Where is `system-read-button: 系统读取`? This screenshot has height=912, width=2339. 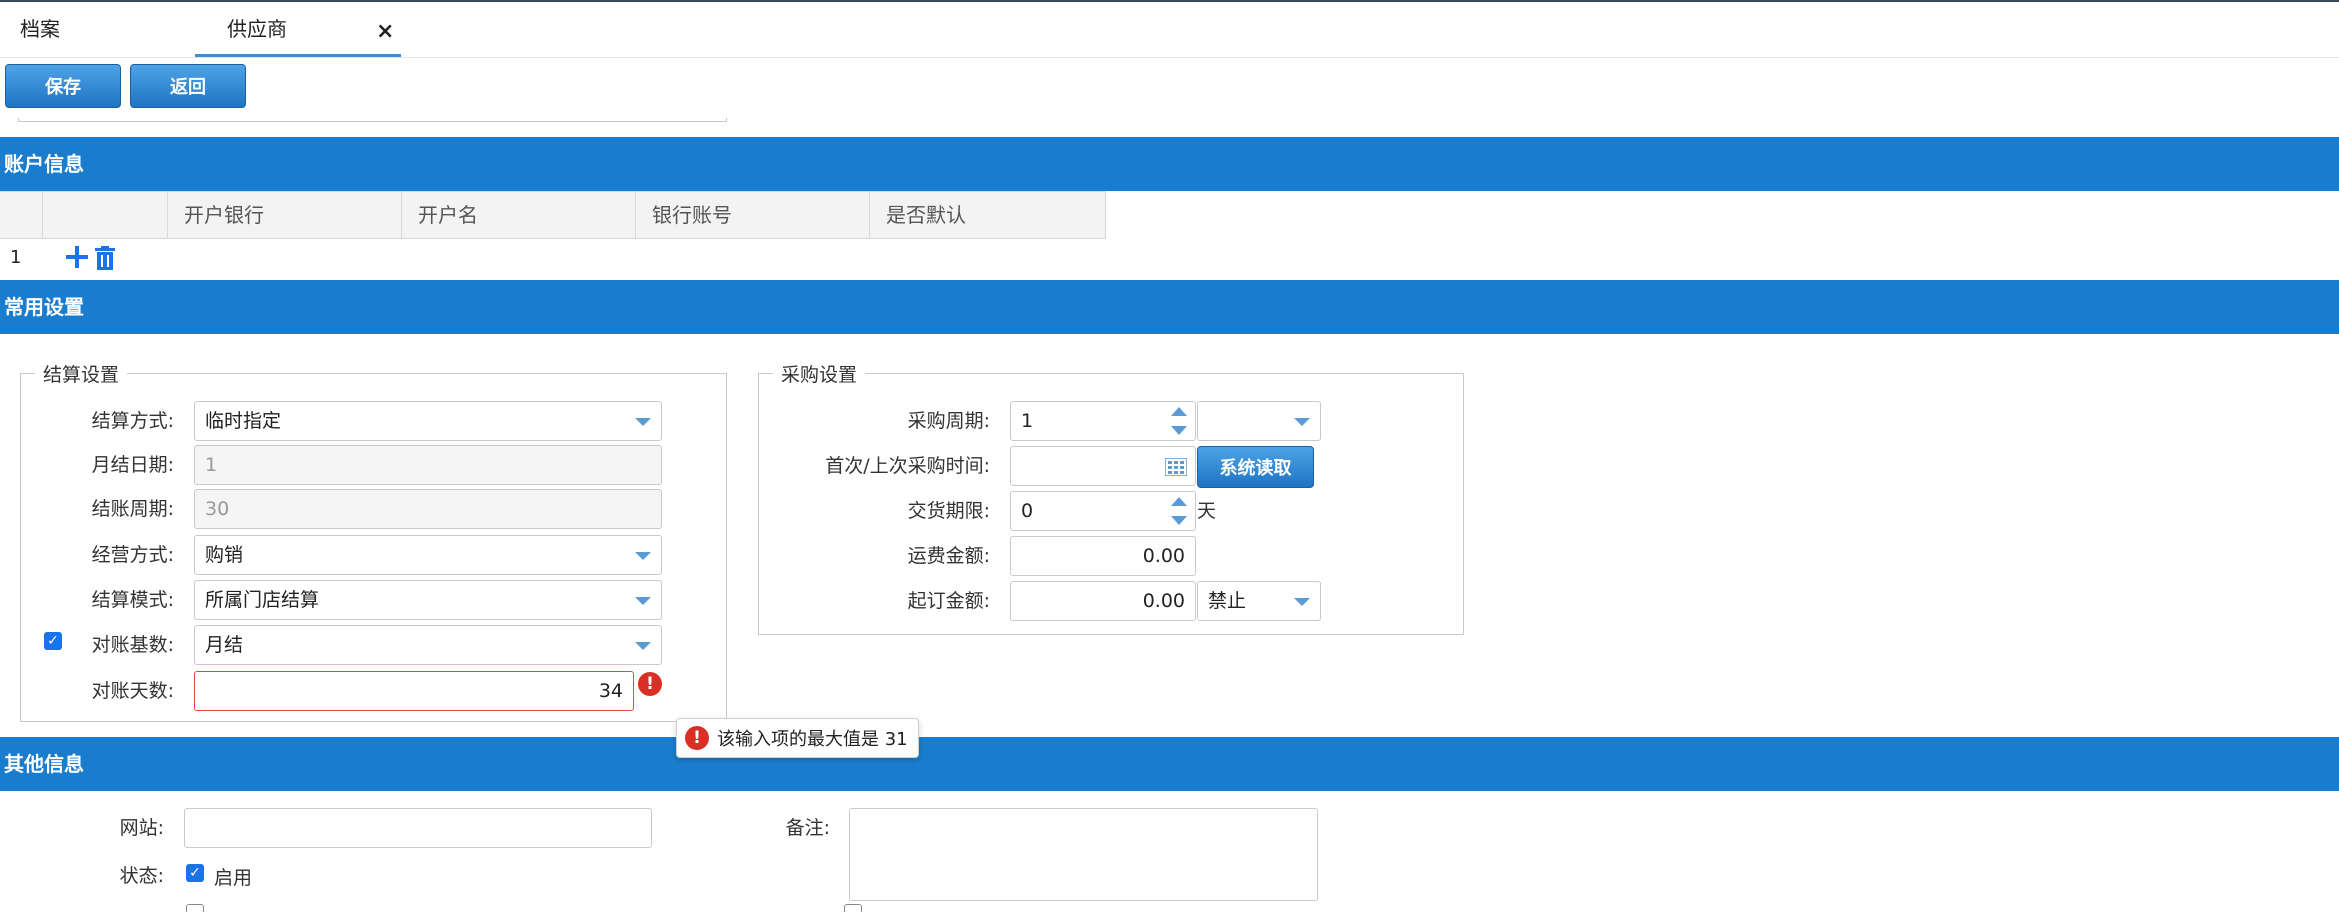 system-read-button: 系统读取 is located at coordinates (1255, 467).